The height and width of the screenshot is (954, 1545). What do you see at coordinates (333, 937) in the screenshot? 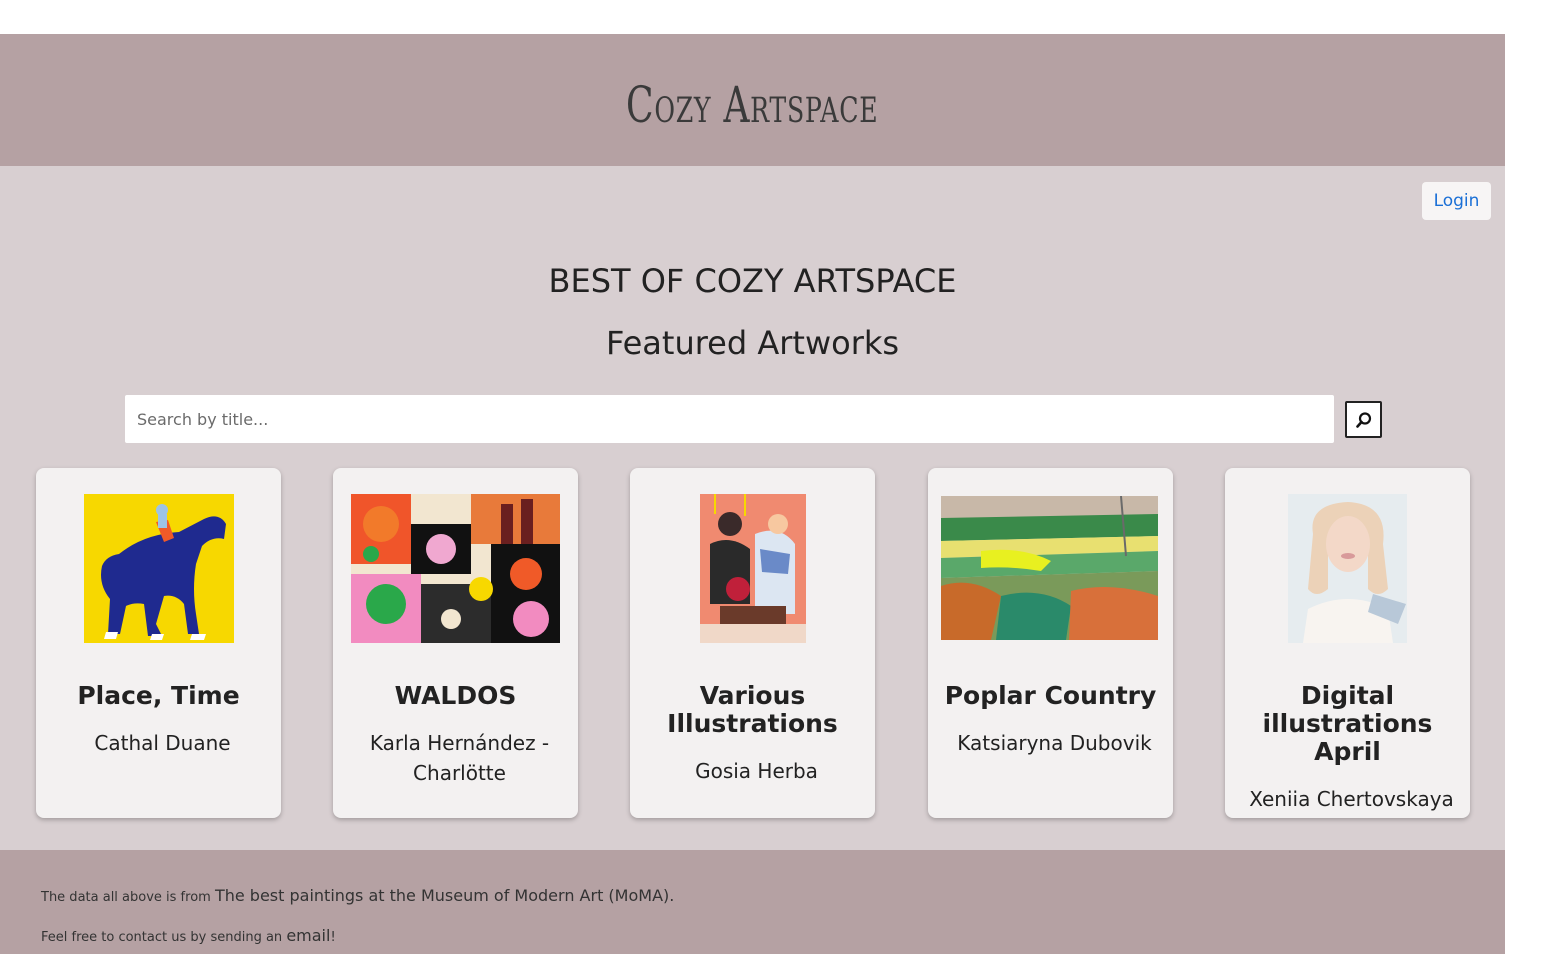
I see `footer-contact-suffix: !` at bounding box center [333, 937].